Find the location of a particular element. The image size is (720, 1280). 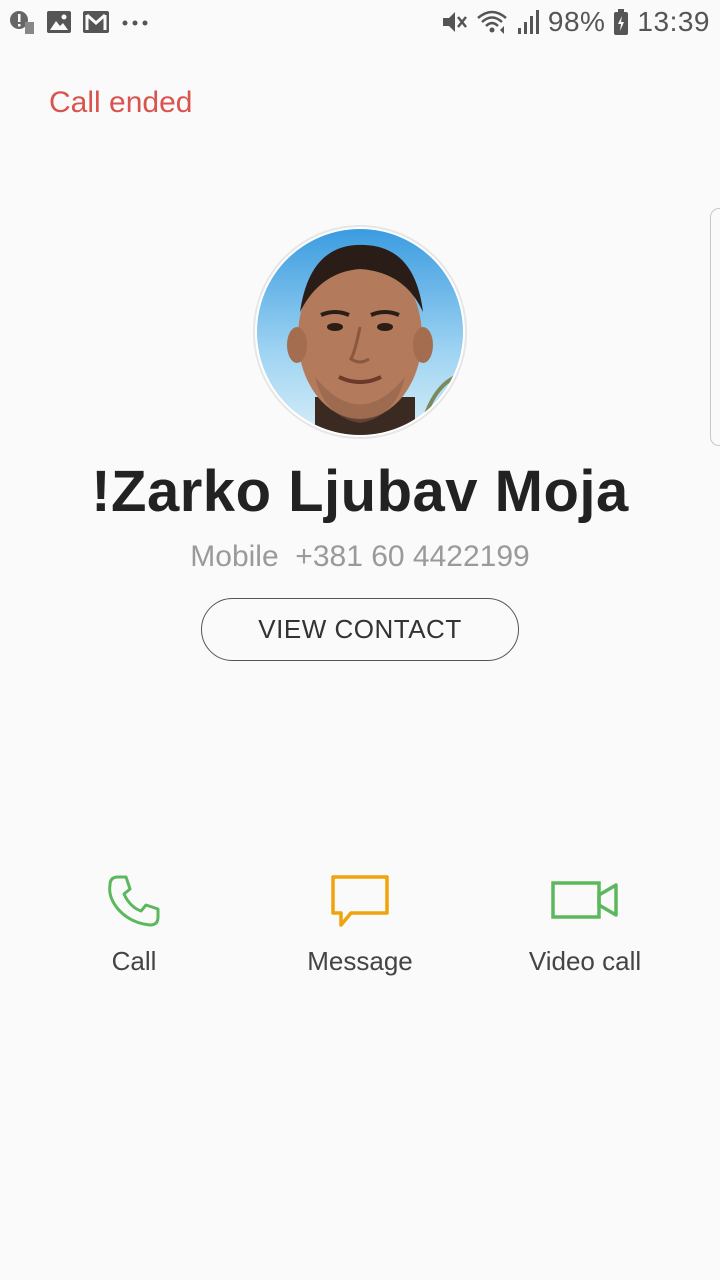

battery-percentage: 98% is located at coordinates (576, 21).